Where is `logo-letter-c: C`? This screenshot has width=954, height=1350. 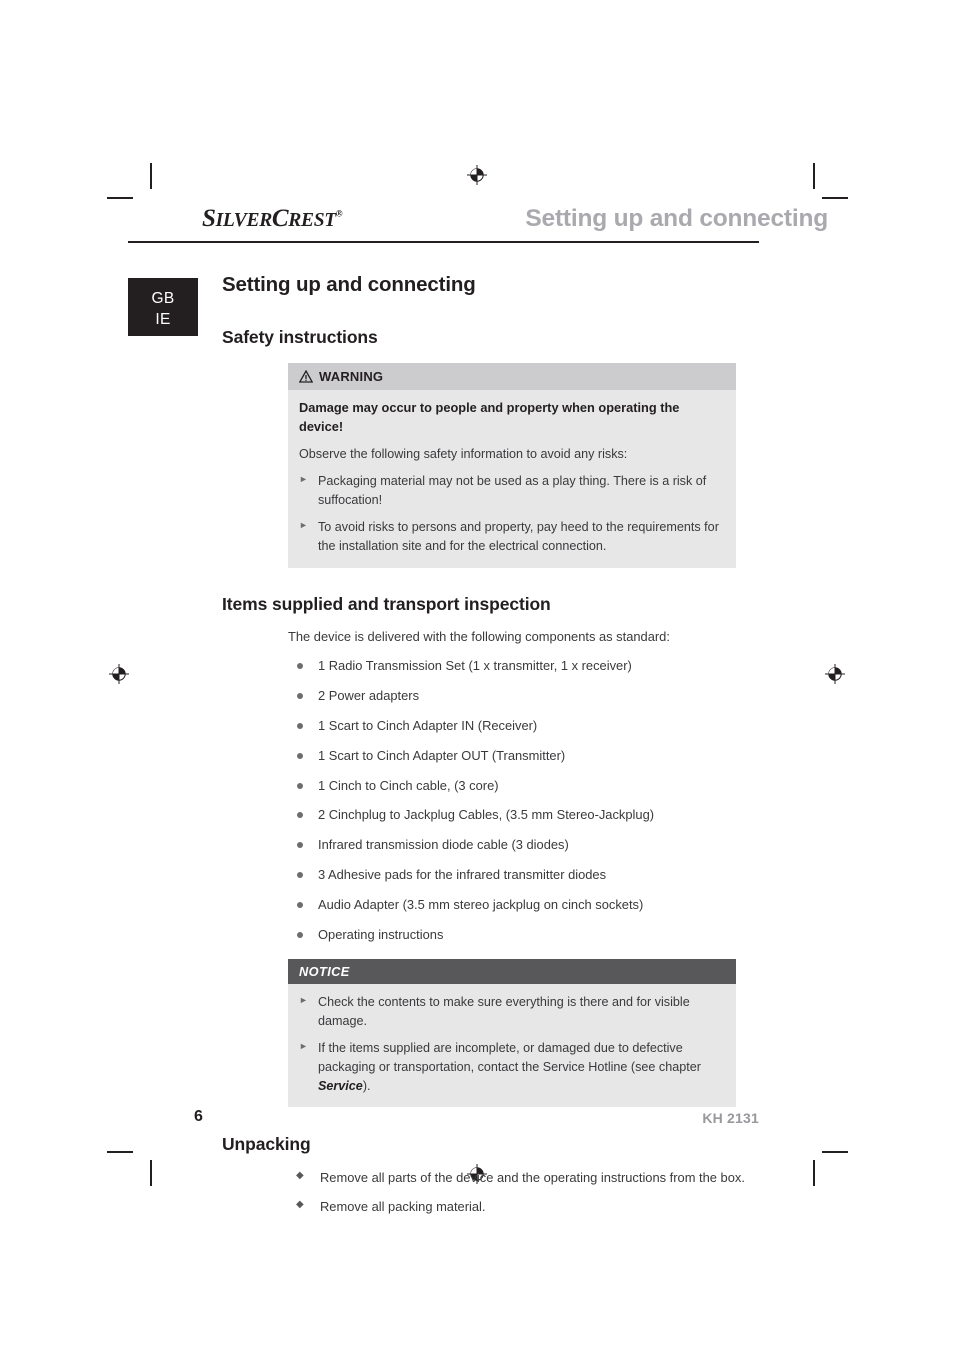
logo-letter-c: C is located at coordinates (280, 218).